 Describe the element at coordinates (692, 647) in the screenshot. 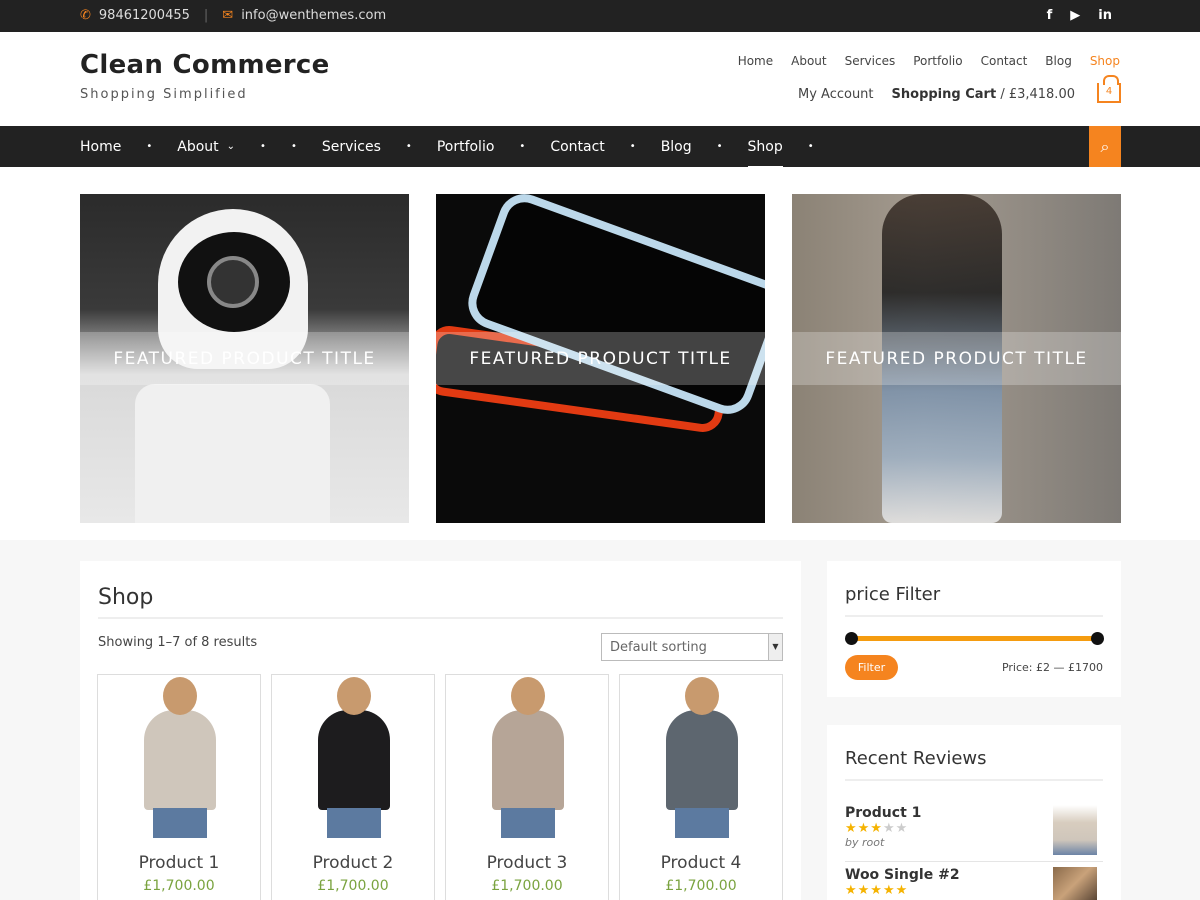

I see `sorting-select: Default sorting ▼` at that location.